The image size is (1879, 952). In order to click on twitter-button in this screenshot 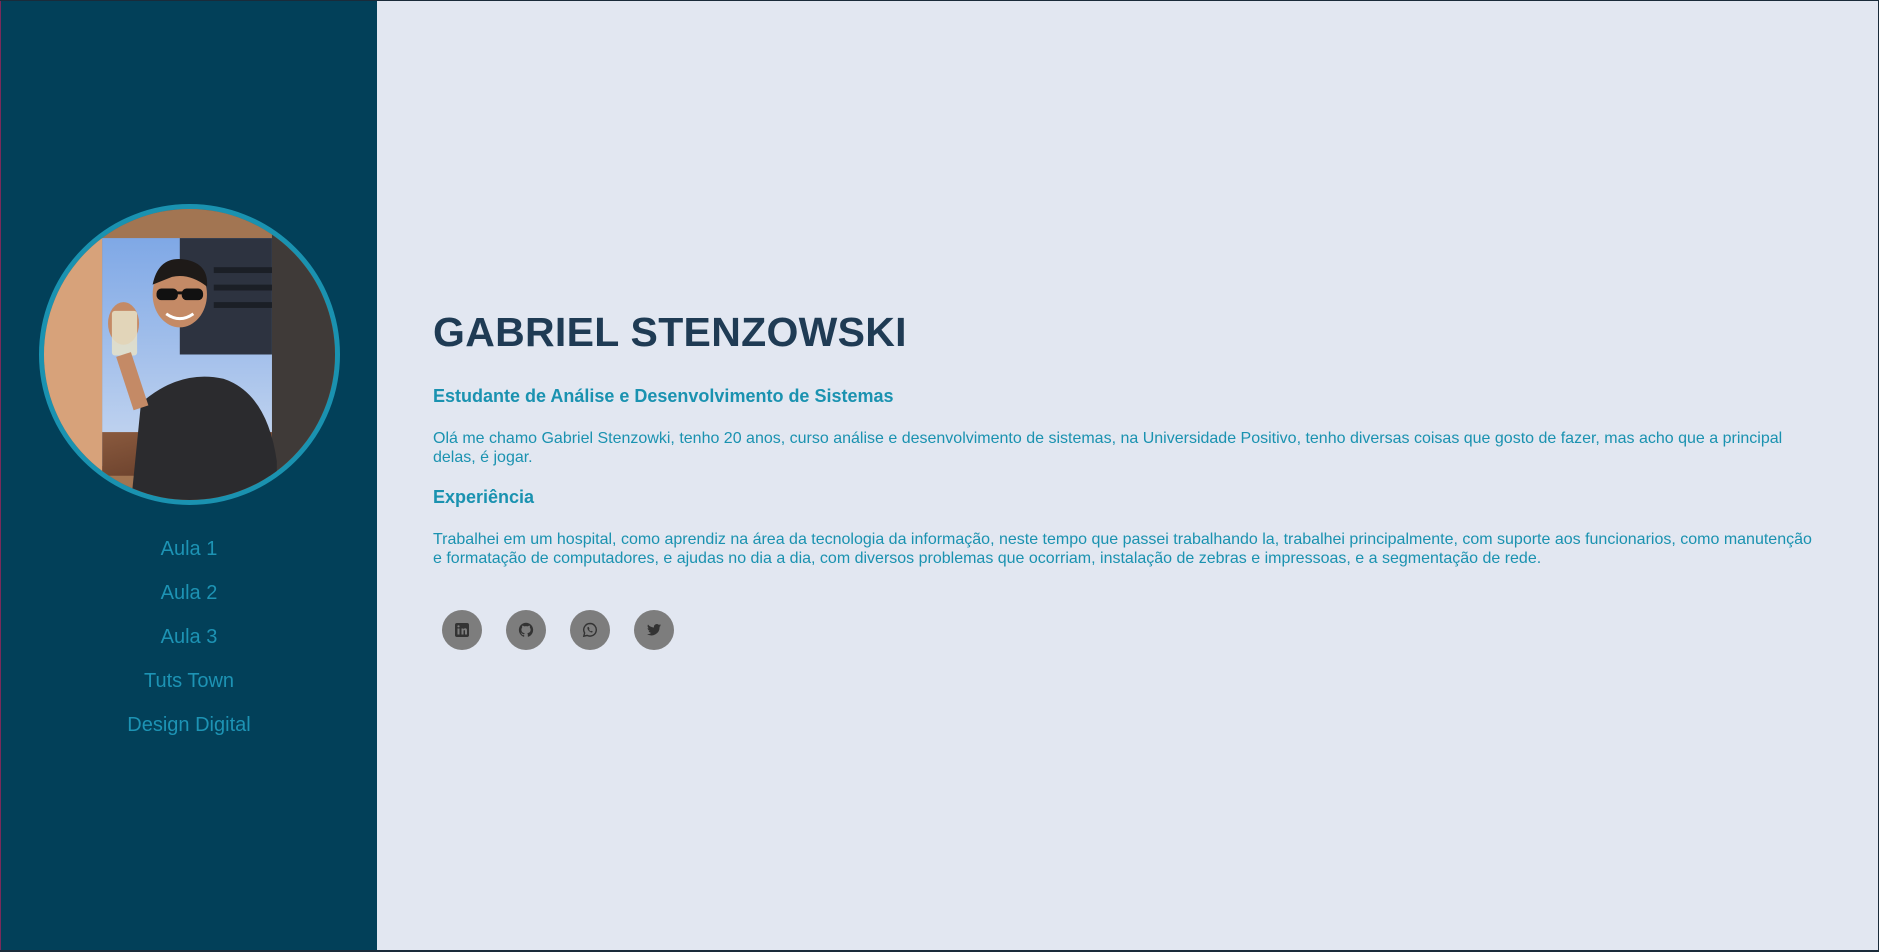, I will do `click(654, 630)`.